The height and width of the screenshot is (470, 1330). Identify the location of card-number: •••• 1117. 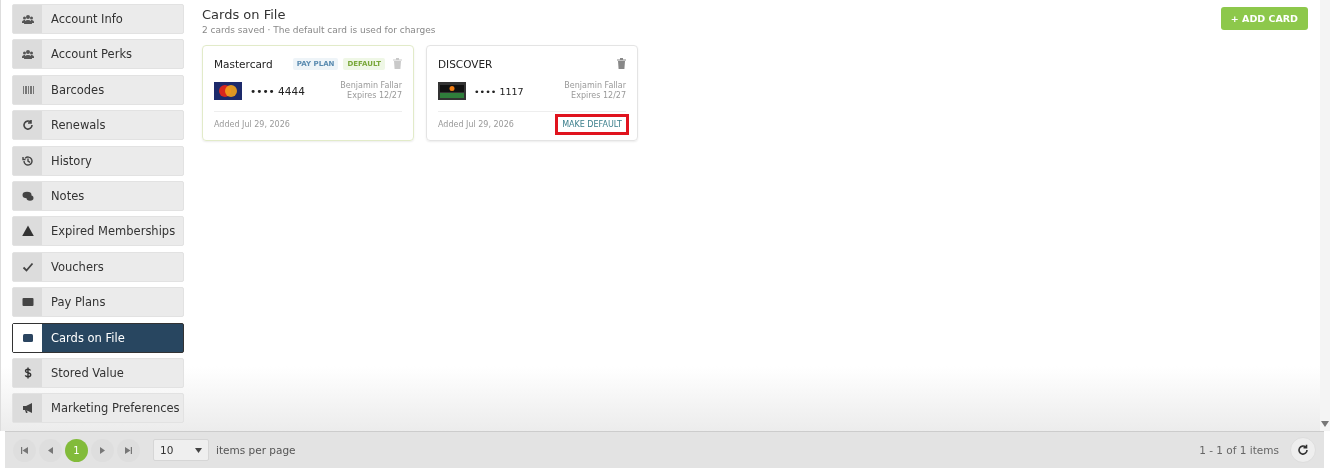
(499, 91).